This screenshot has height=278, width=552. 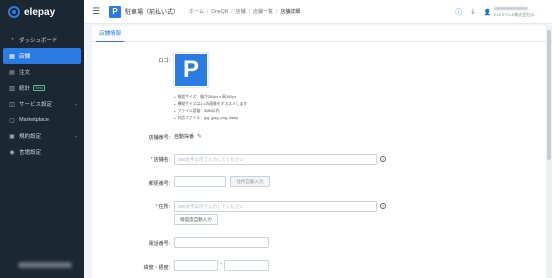 What do you see at coordinates (250, 181) in the screenshot?
I see `postal-autofill-button: 住所自動入力` at bounding box center [250, 181].